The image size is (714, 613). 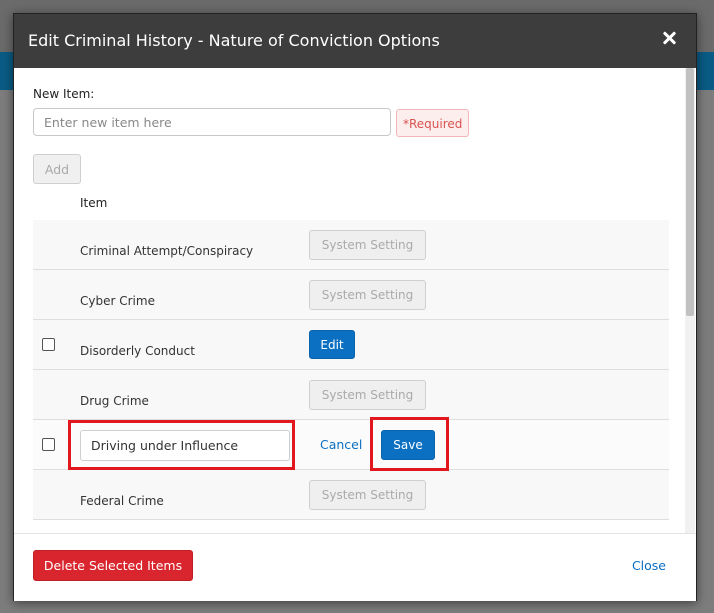 I want to click on required-badge: *Required, so click(x=433, y=123).